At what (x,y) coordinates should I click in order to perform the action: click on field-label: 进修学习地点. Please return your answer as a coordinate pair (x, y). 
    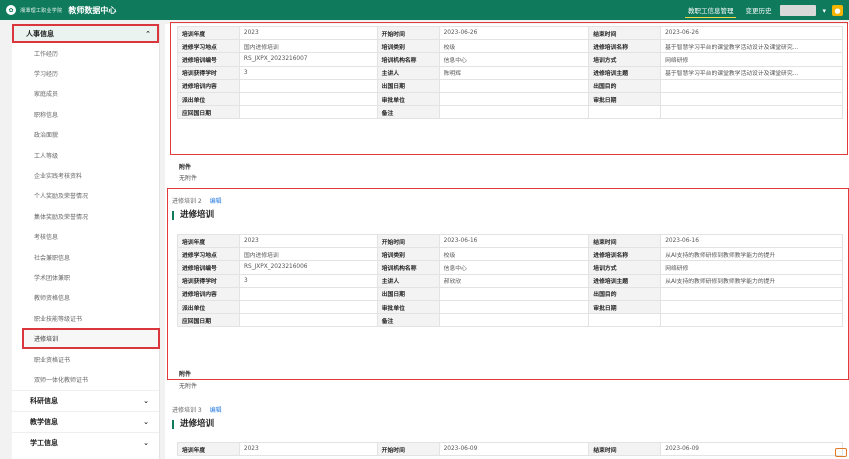
    Looking at the image, I should click on (208, 254).